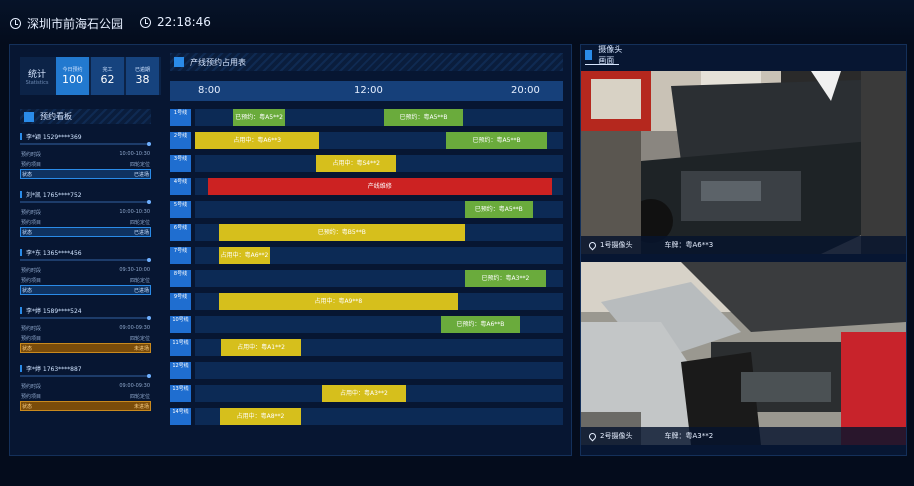 This screenshot has width=914, height=486. Describe the element at coordinates (356, 163) in the screenshot. I see `booking-block: 占用中：粤S4**2` at that location.